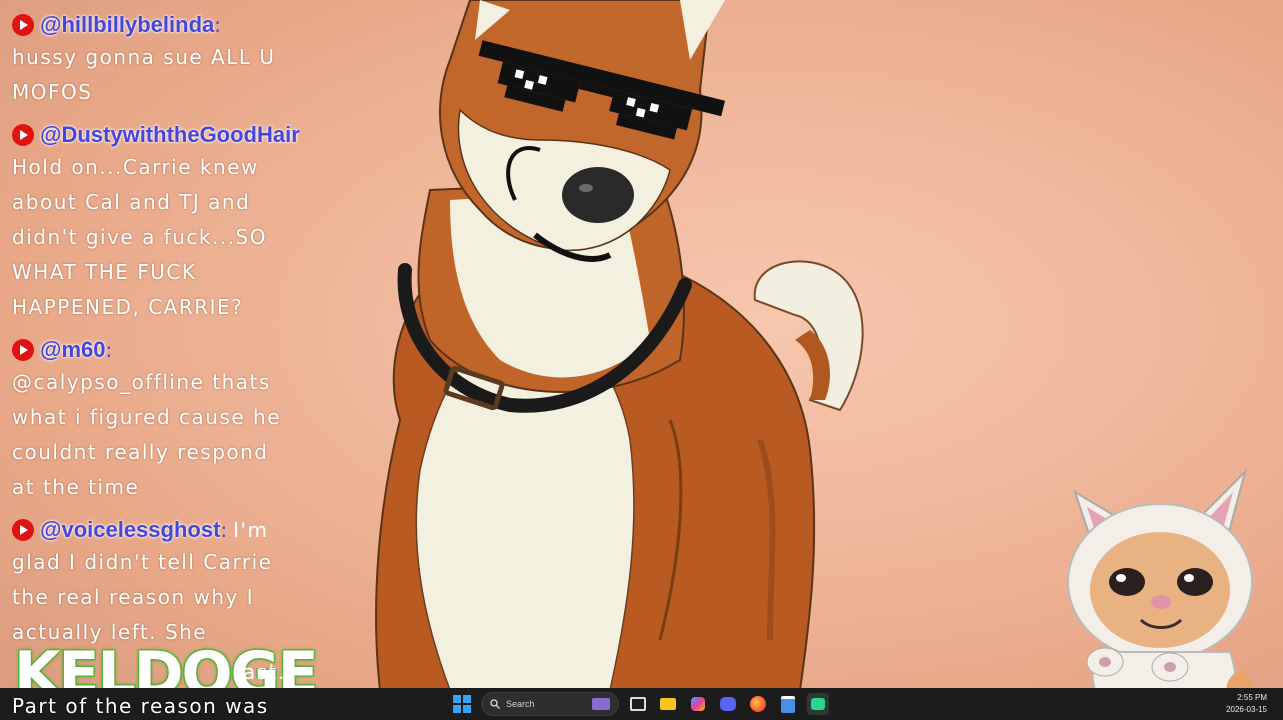 Image resolution: width=1283 pixels, height=720 pixels. Describe the element at coordinates (728, 704) in the screenshot. I see `discord-icon` at that location.